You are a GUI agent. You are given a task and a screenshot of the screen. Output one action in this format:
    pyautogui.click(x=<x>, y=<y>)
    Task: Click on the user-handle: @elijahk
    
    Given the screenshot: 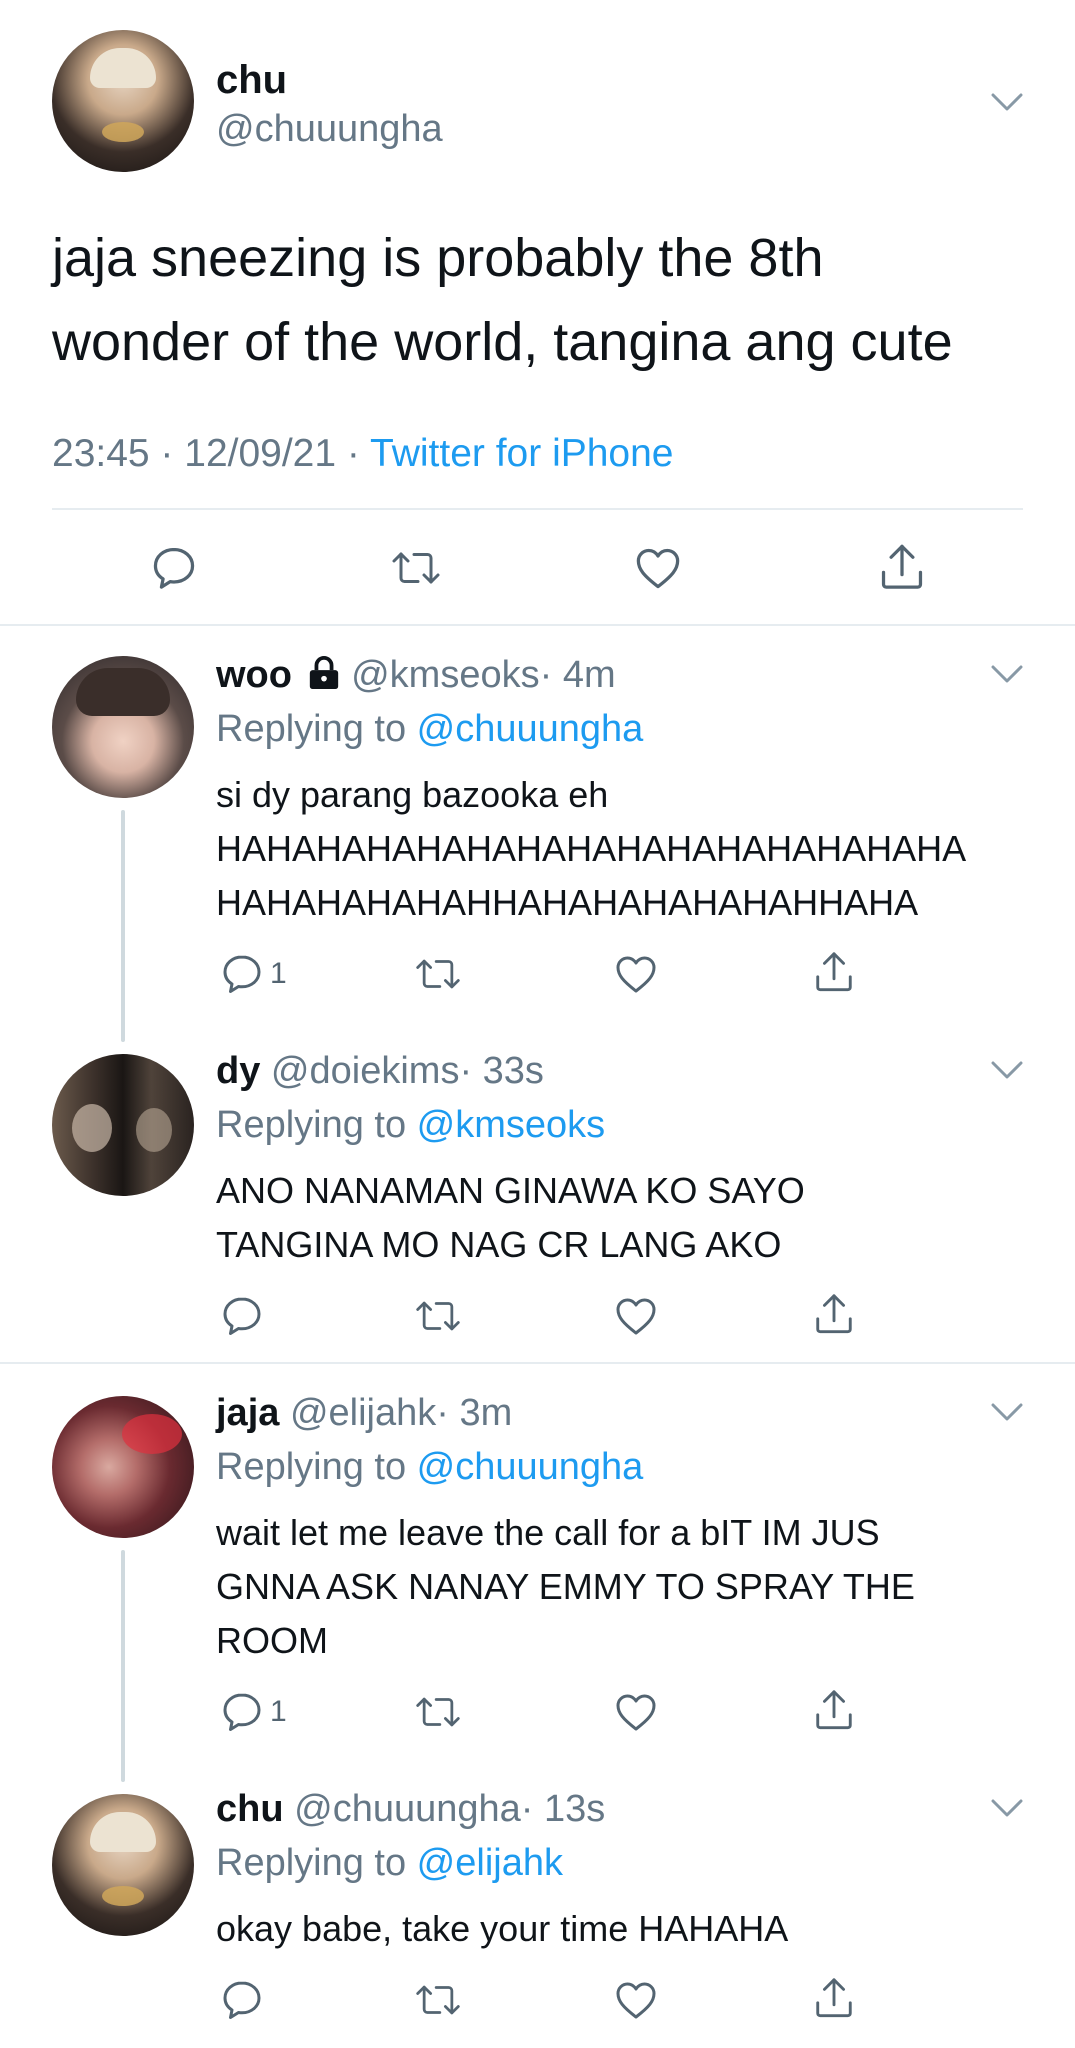 What is the action you would take?
    pyautogui.click(x=363, y=1413)
    